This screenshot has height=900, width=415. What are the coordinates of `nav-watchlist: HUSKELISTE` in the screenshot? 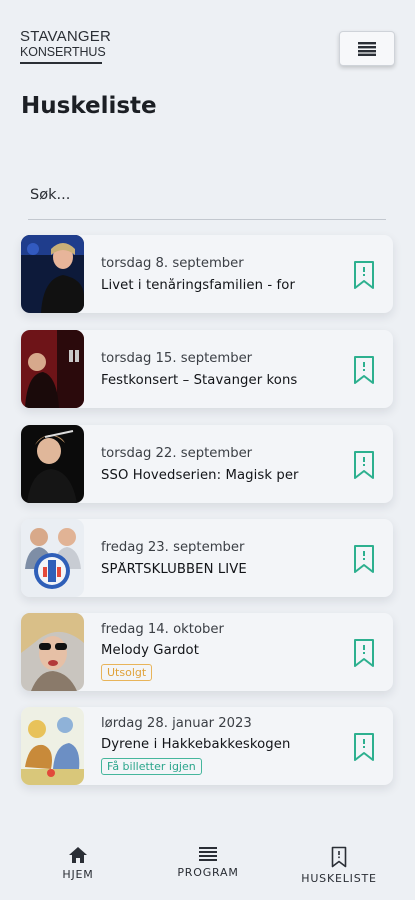 It's located at (339, 865).